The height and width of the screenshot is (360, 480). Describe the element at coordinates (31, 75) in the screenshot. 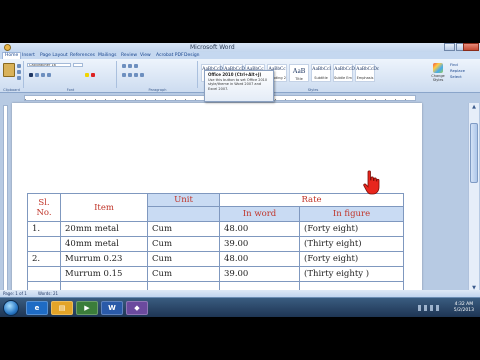

I see `bold-icon` at that location.